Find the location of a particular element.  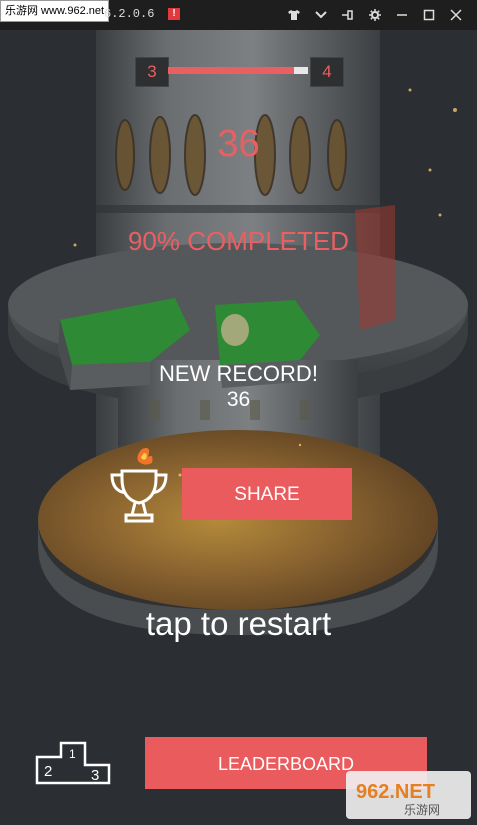

current-level: 3 is located at coordinates (152, 72).